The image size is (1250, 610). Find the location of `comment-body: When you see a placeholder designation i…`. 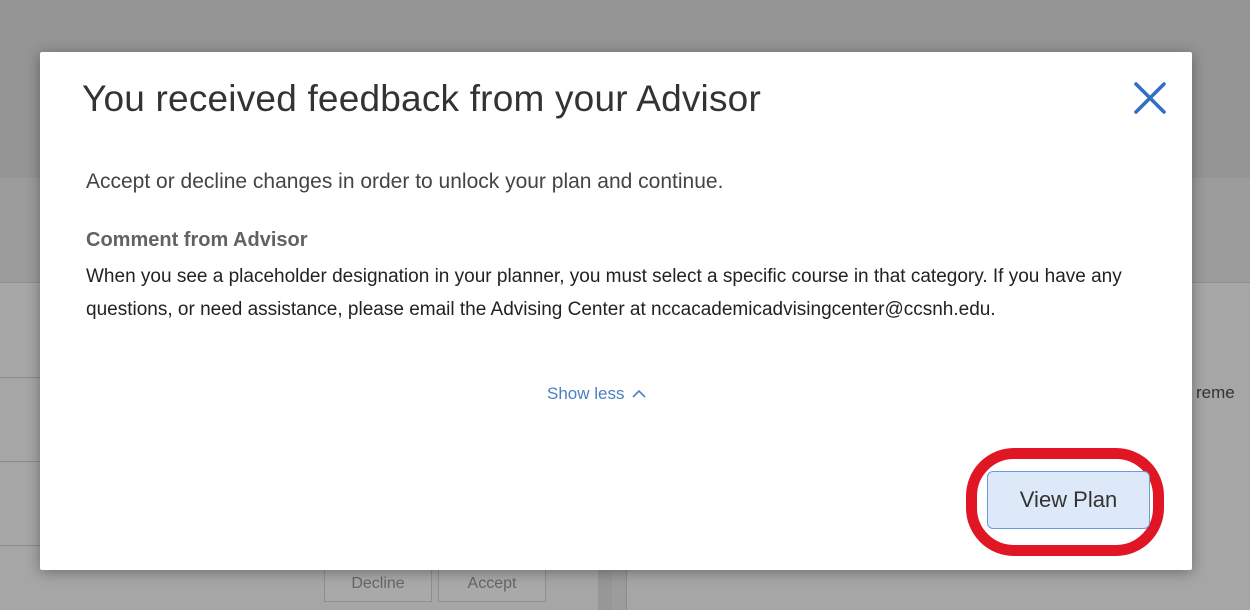

comment-body: When you see a placeholder designation i… is located at coordinates (604, 293).